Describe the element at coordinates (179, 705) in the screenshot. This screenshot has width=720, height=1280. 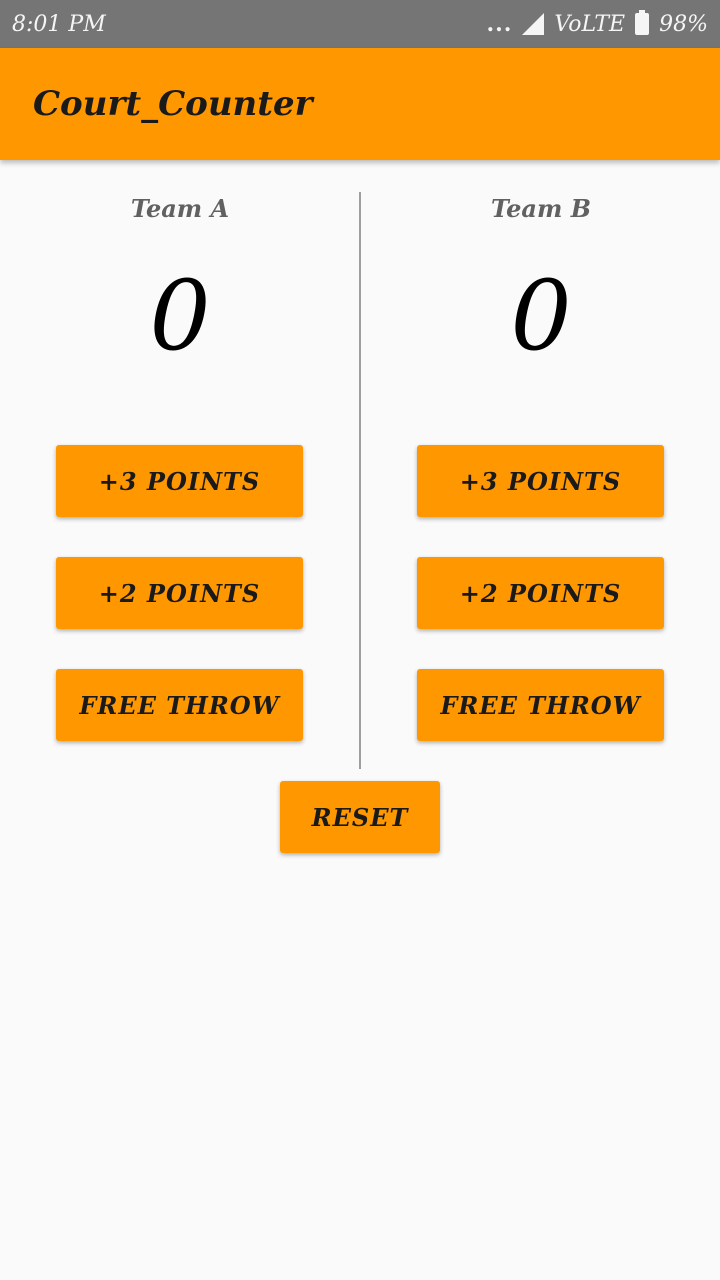
I see `team-a-free-throw-button: FREE THROW` at that location.